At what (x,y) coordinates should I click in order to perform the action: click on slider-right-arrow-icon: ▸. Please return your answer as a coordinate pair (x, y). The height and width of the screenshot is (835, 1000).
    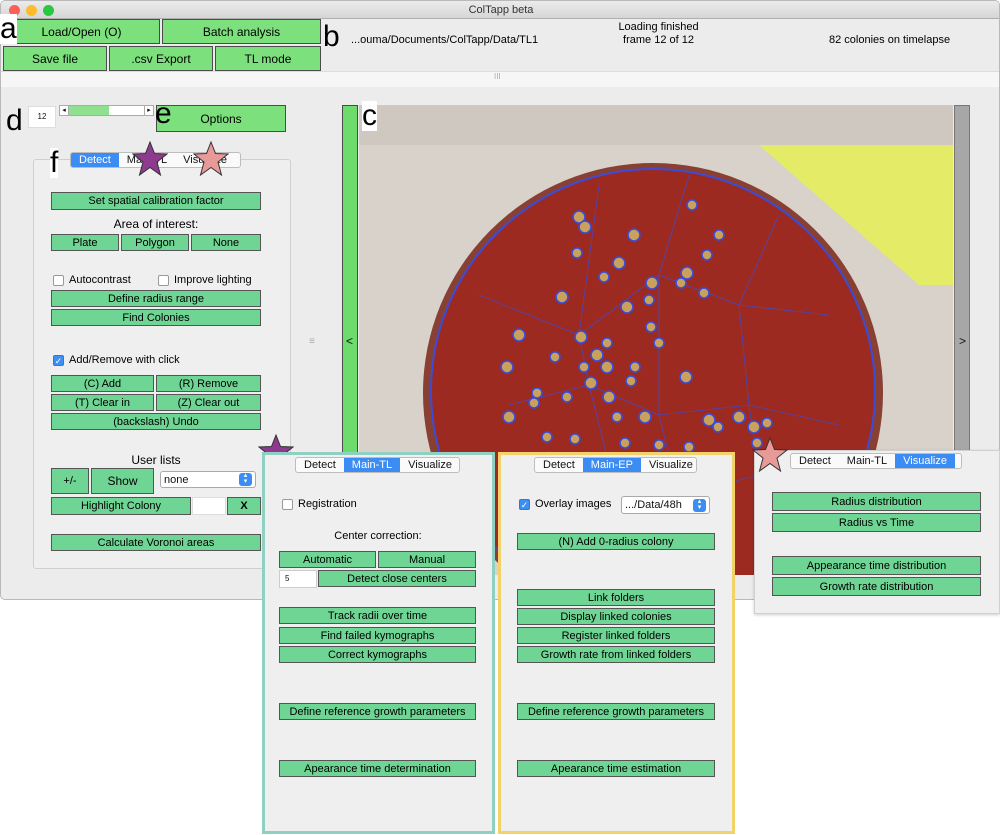
    Looking at the image, I should click on (148, 110).